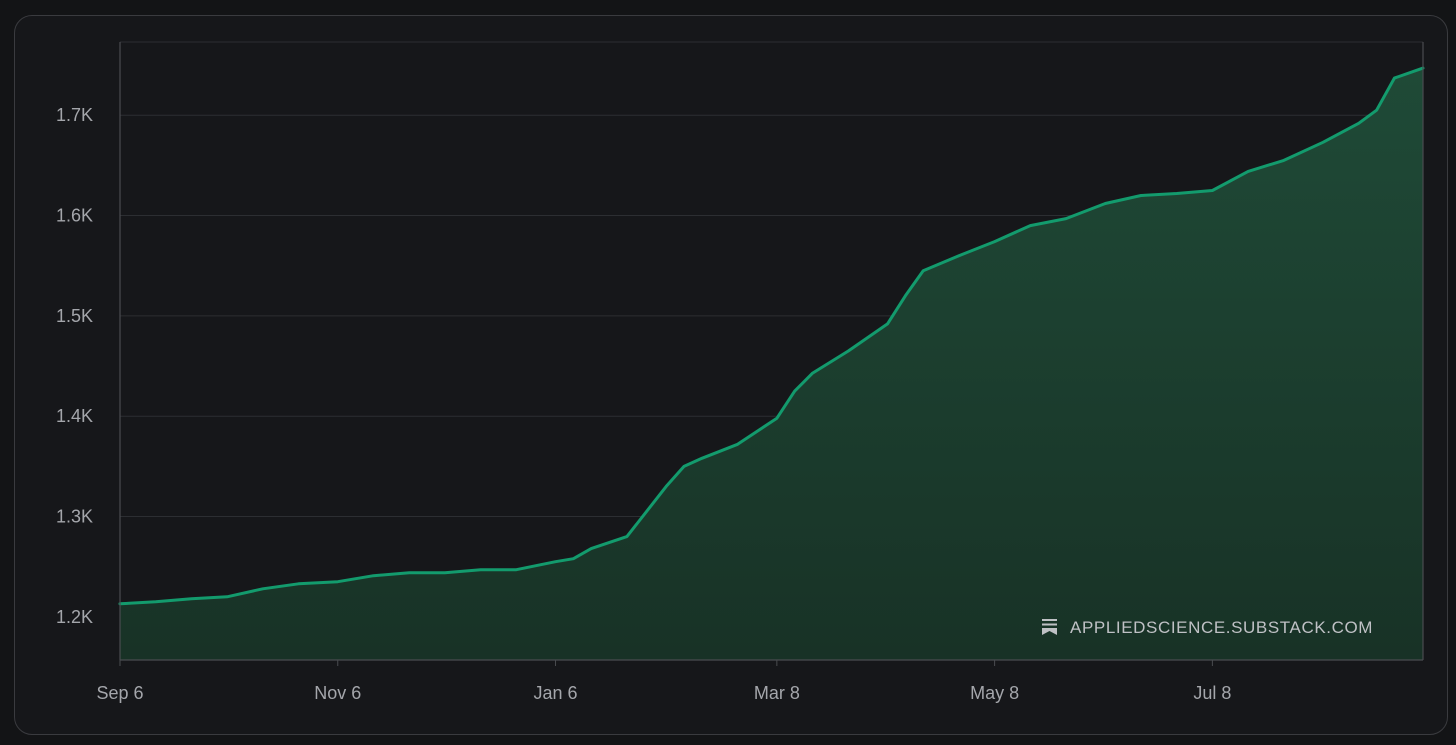  I want to click on watermark: APPLIEDSCIENCE.SUBSTACK.COM, so click(1207, 627).